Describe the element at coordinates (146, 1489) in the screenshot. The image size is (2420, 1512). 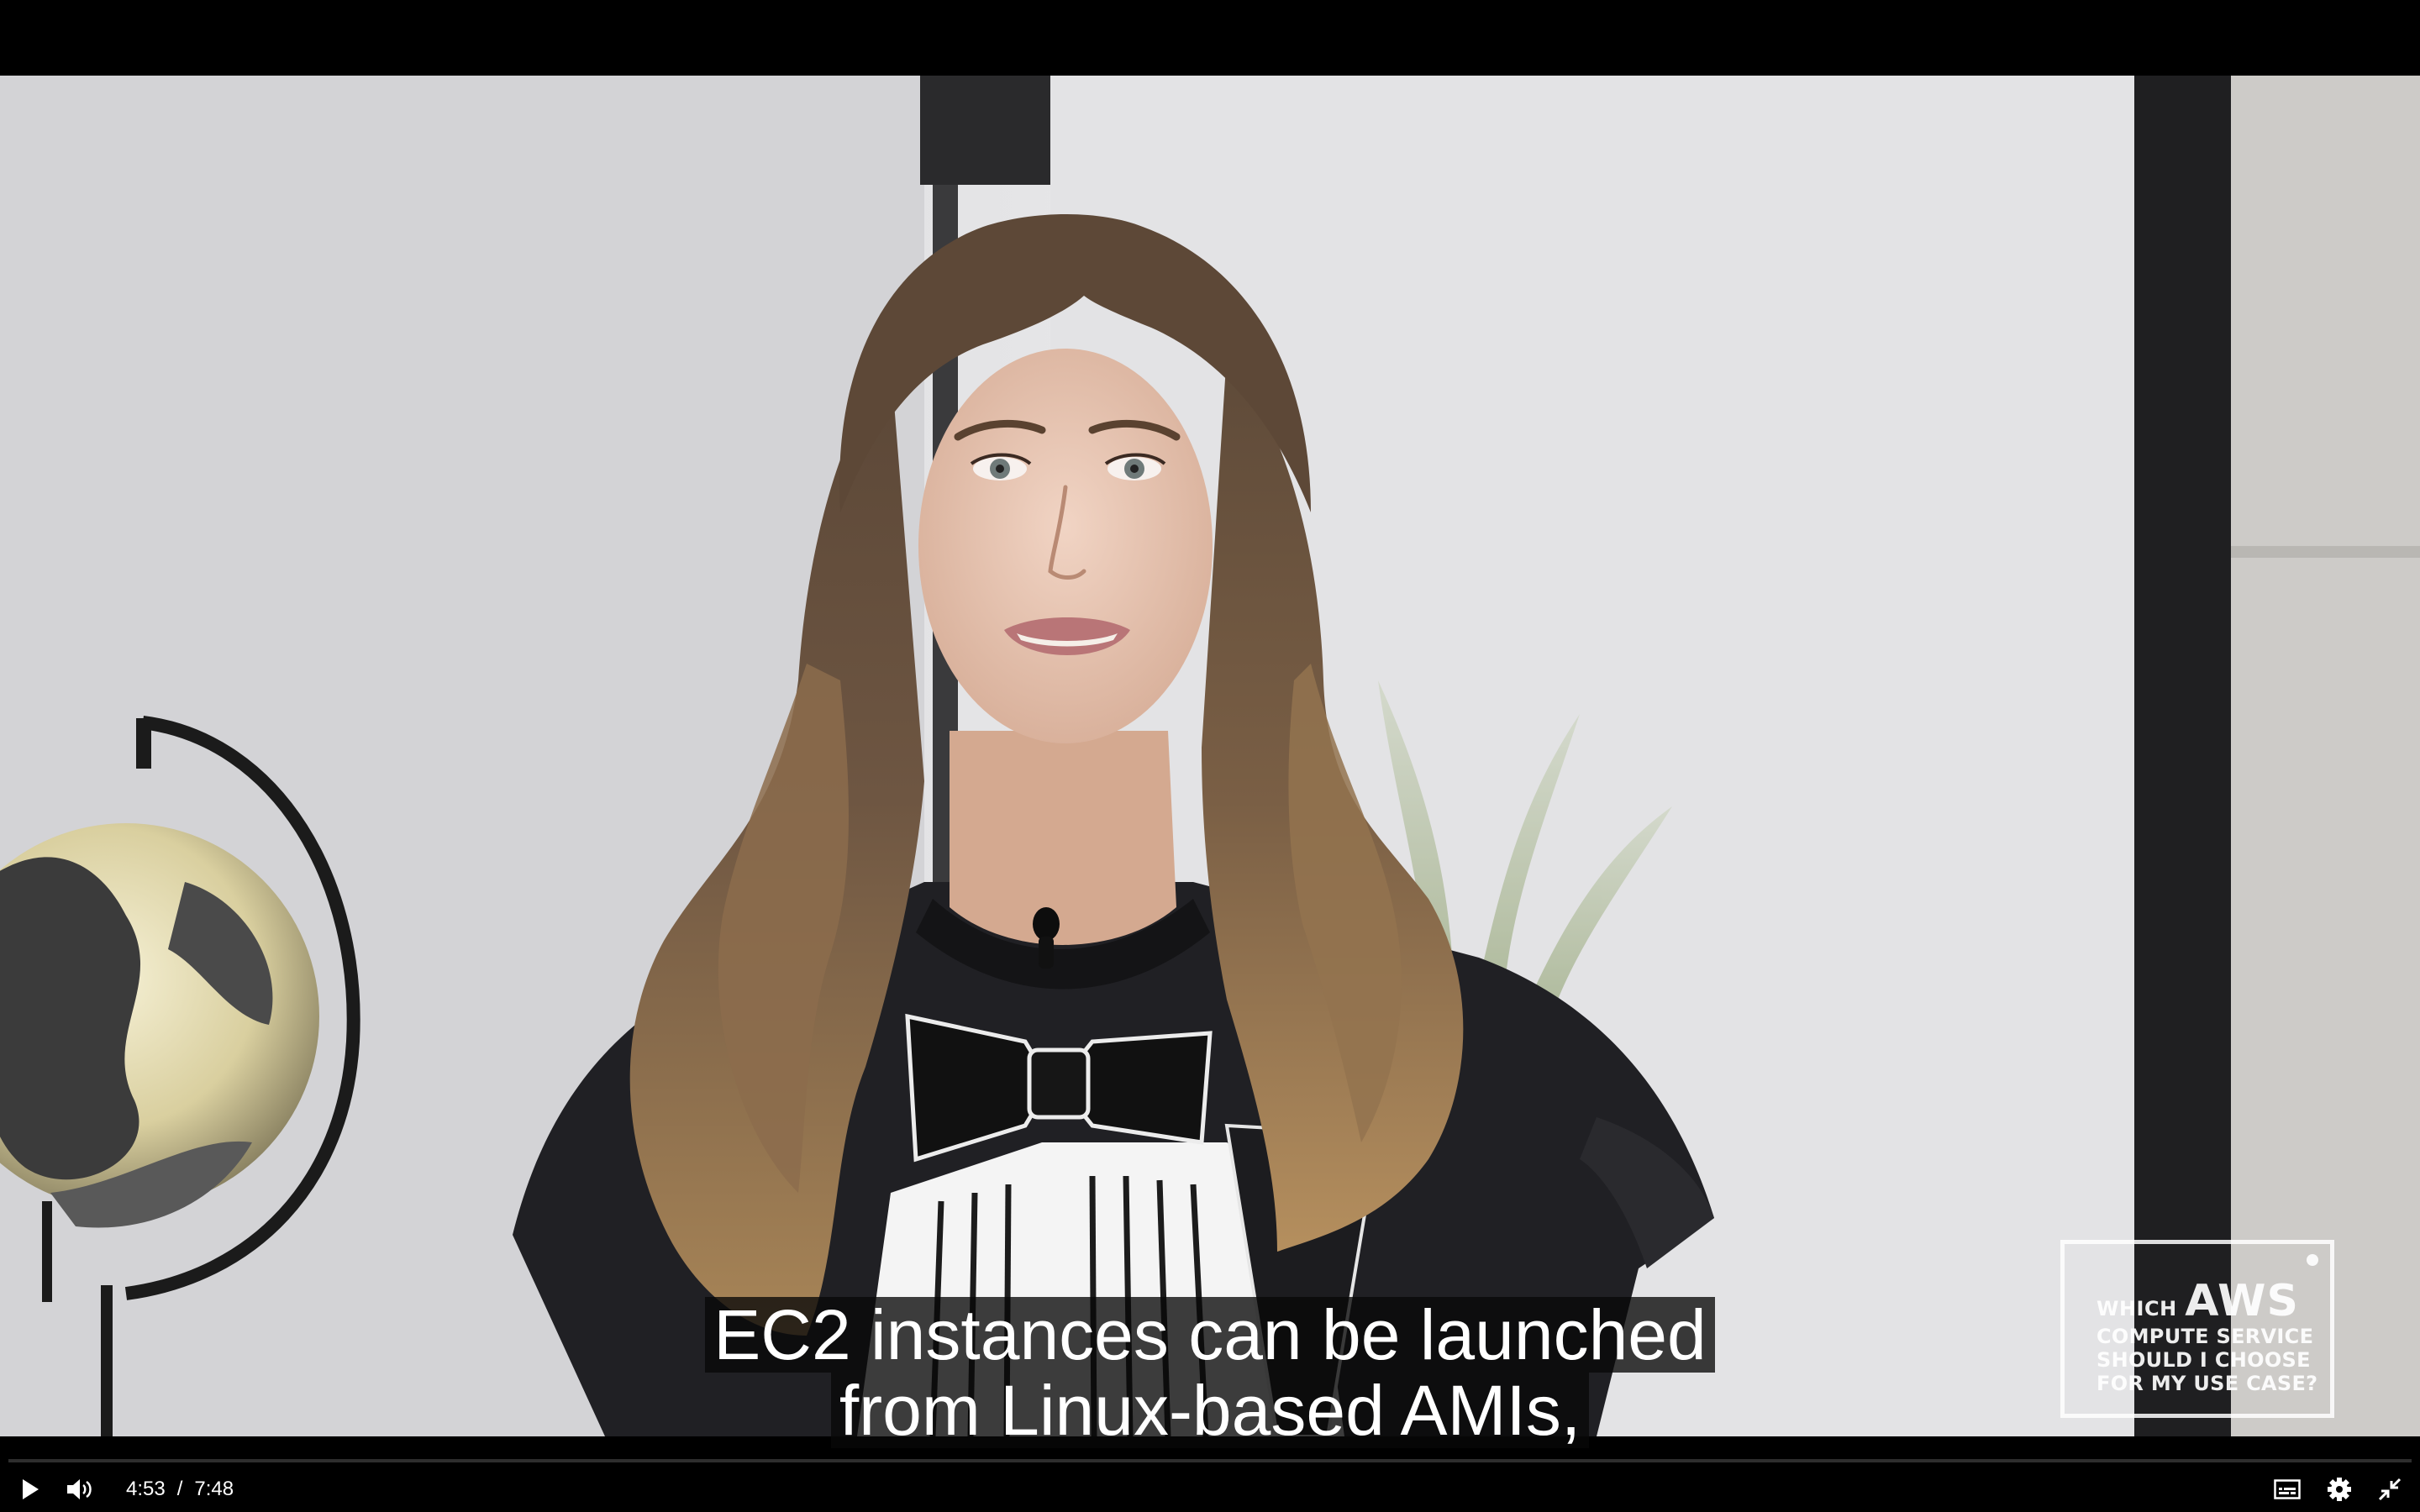
I see `current-time: 4:53` at that location.